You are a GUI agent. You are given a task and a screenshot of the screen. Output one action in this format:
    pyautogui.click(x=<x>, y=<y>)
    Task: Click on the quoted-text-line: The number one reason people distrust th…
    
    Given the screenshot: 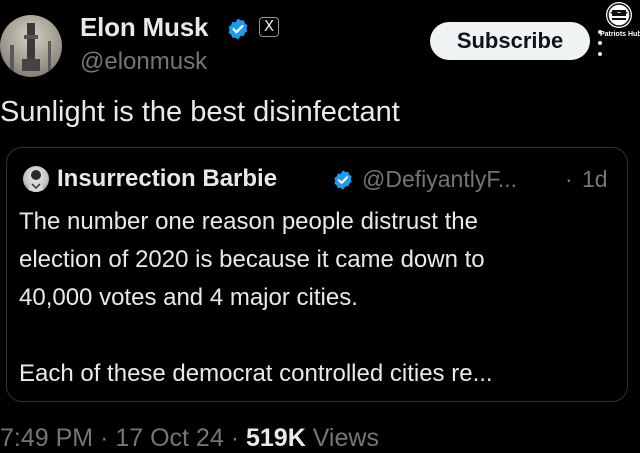 What is the action you would take?
    pyautogui.click(x=248, y=221)
    